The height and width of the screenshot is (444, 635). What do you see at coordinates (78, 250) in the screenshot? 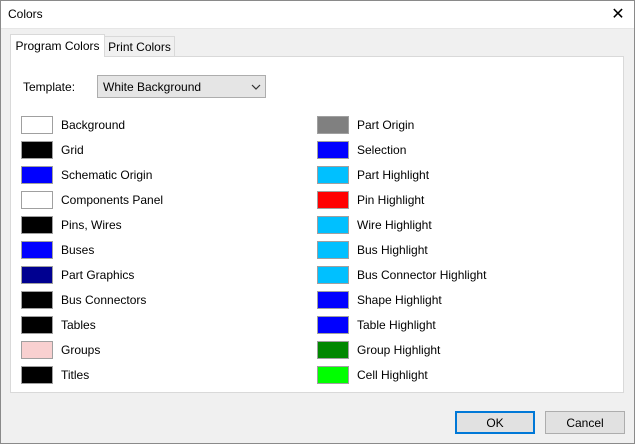
I see `color-label: Buses` at bounding box center [78, 250].